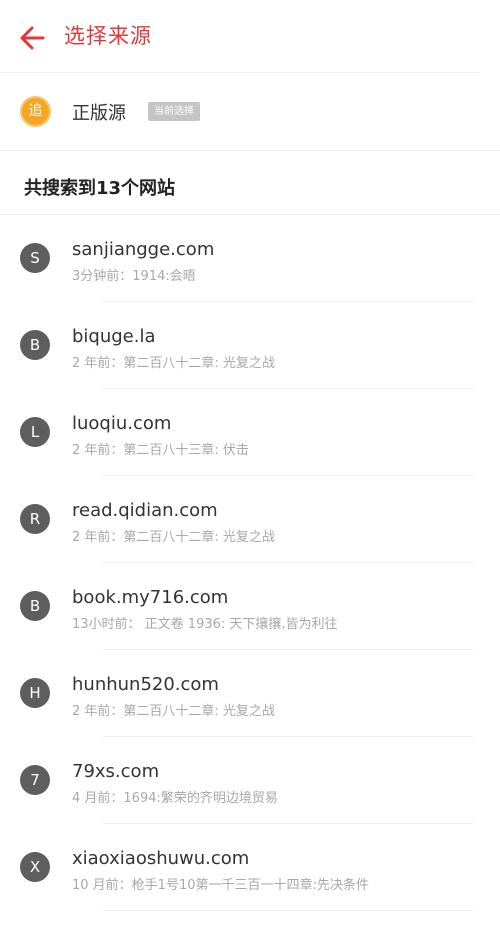 The width and height of the screenshot is (500, 925). Describe the element at coordinates (35, 432) in the screenshot. I see `site-avatar: L` at that location.